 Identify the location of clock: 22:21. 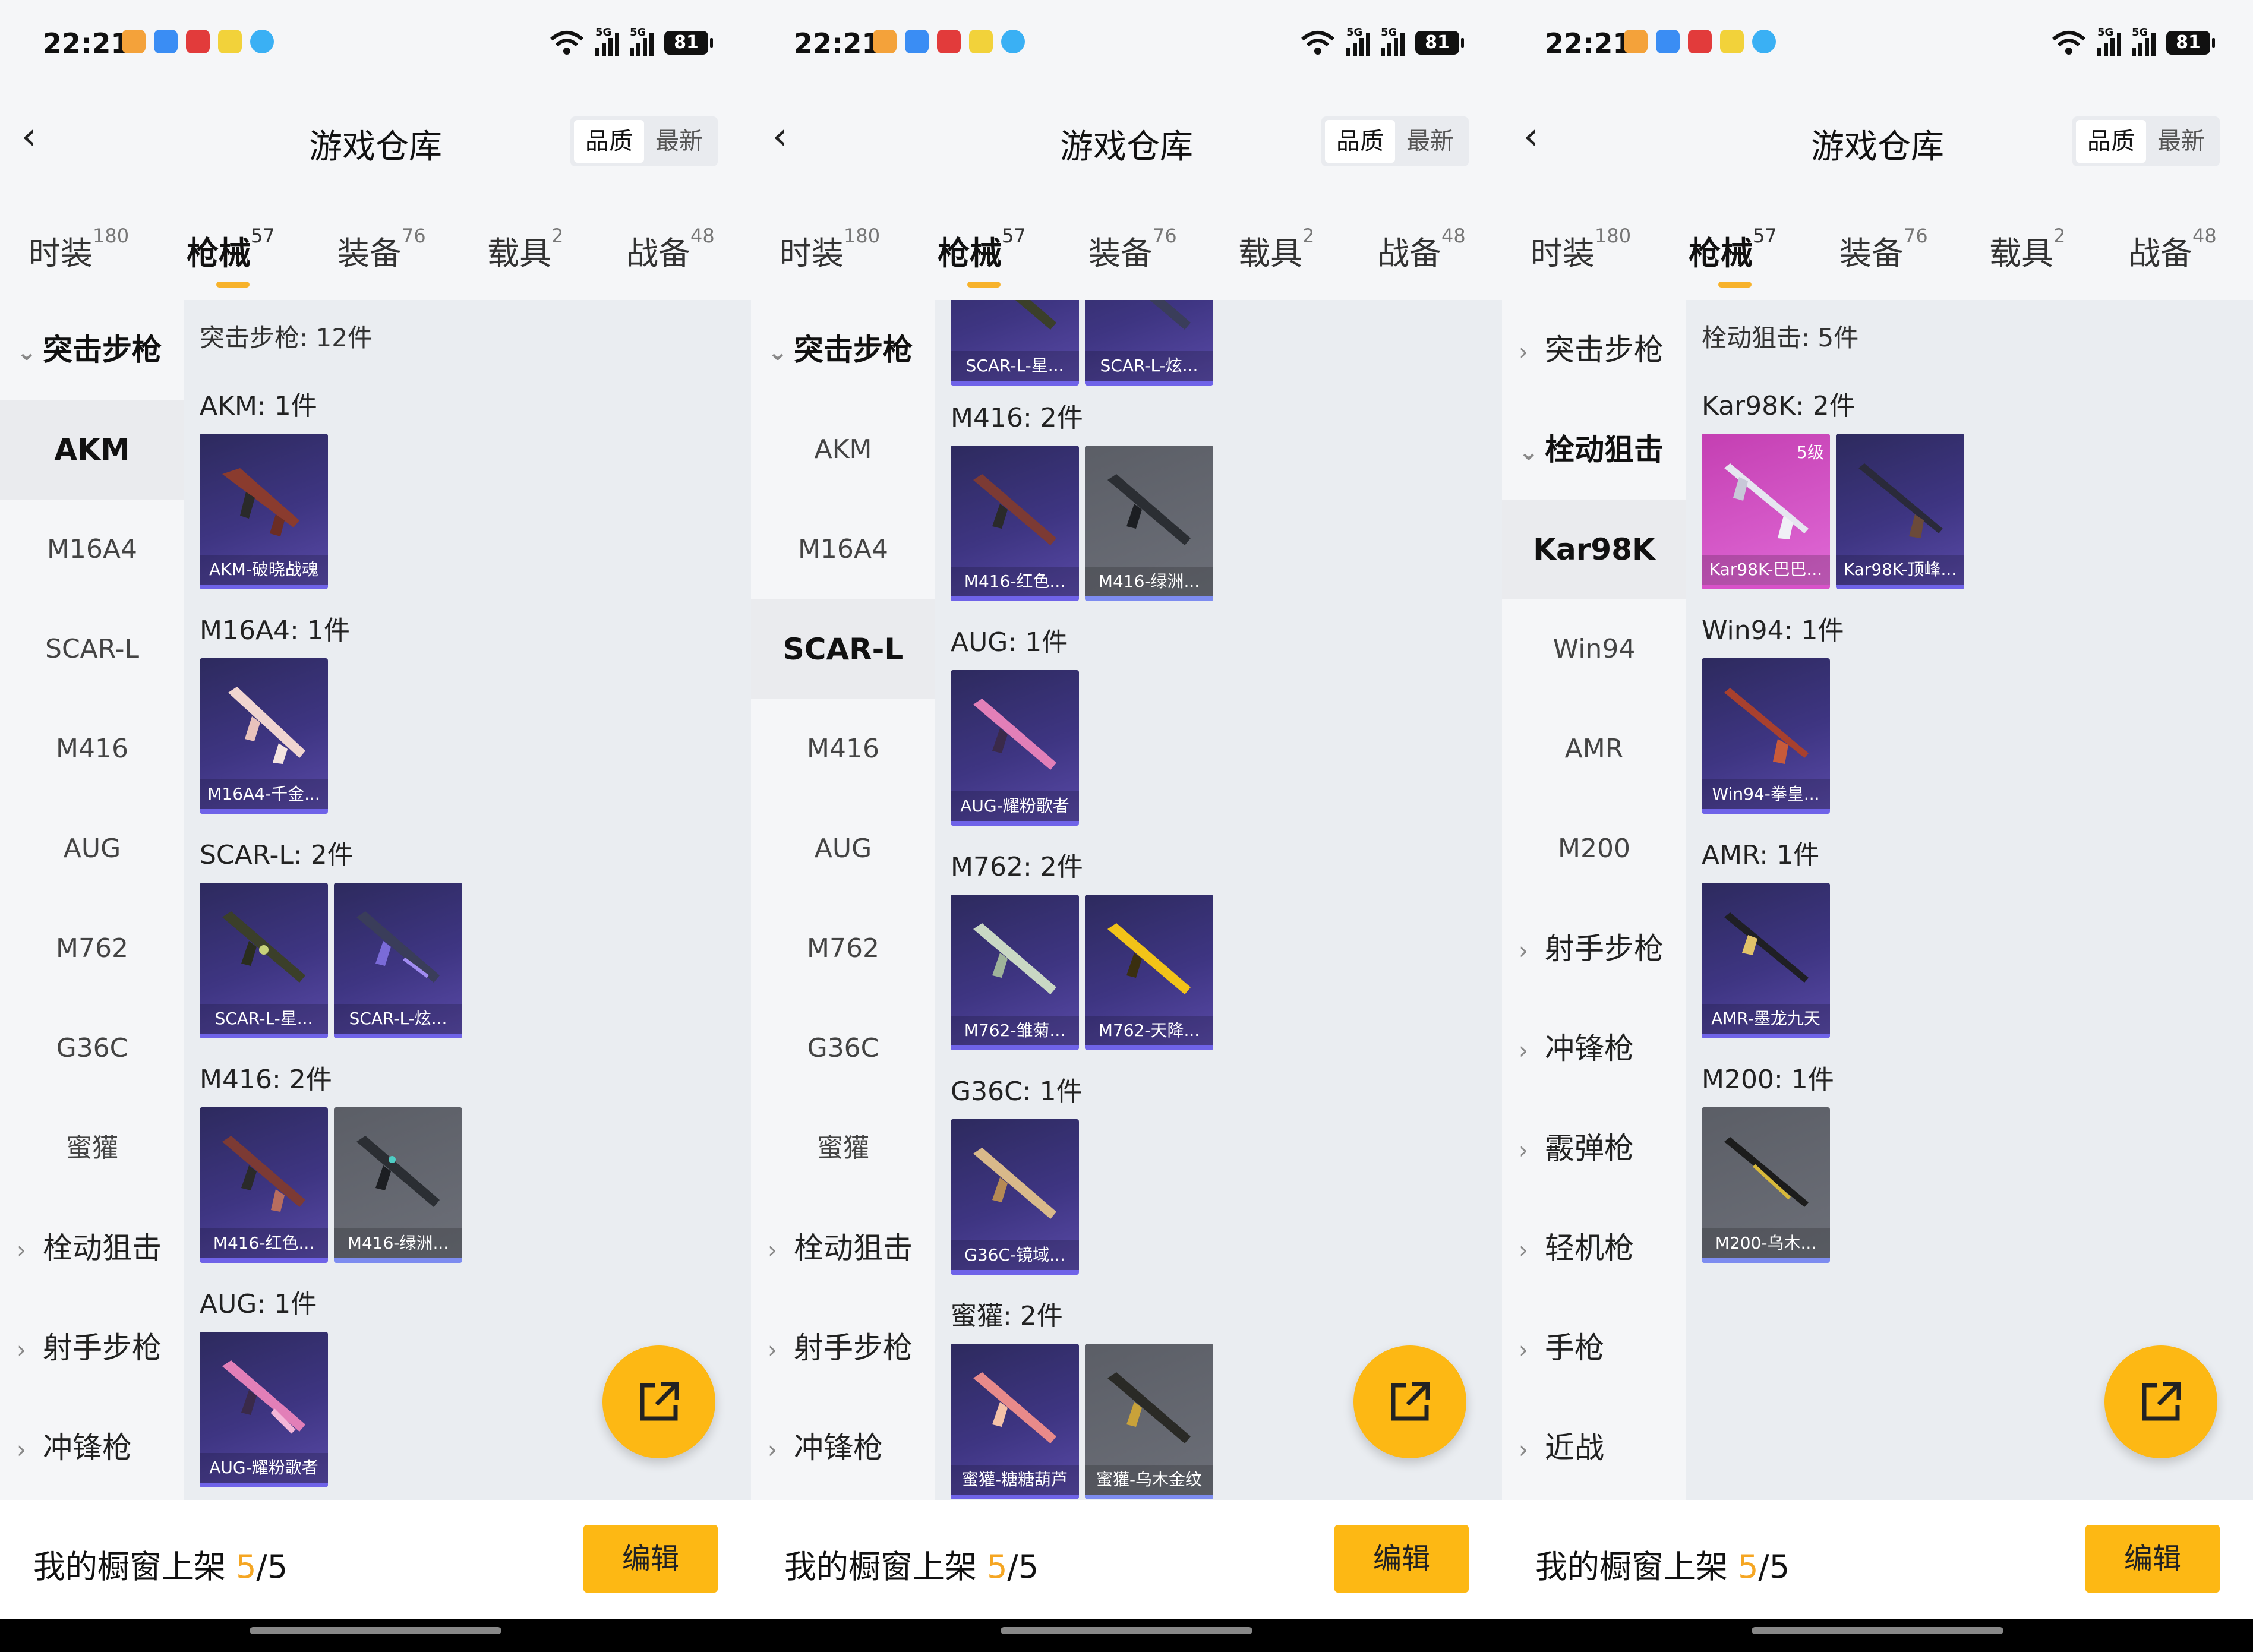
(1588, 43).